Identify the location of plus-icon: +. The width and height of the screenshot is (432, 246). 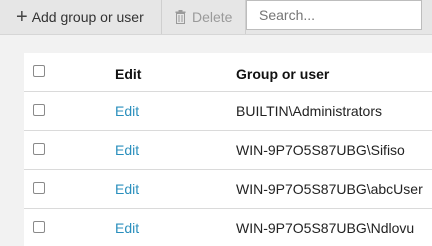
(22, 17).